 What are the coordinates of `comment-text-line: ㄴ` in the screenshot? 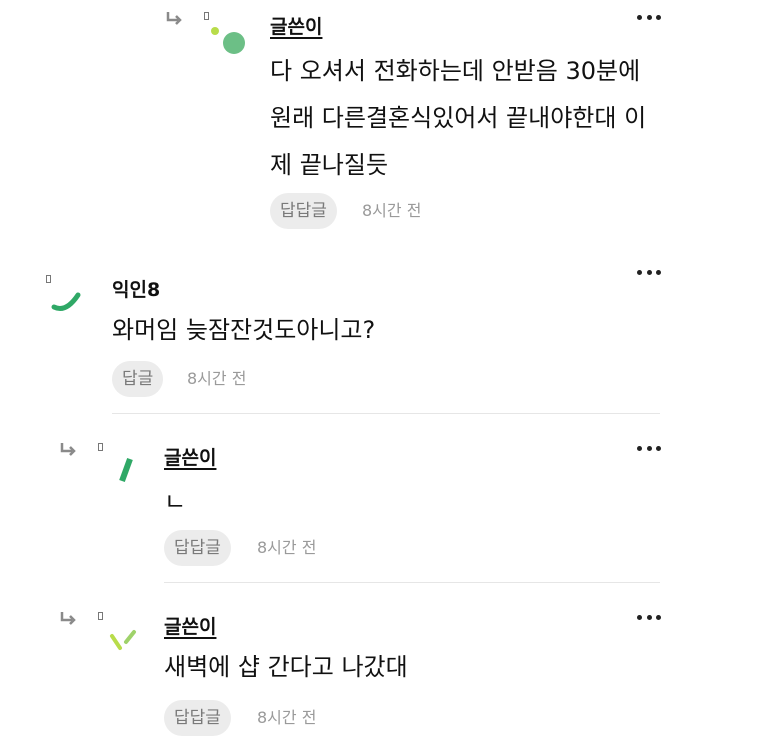 It's located at (175, 502).